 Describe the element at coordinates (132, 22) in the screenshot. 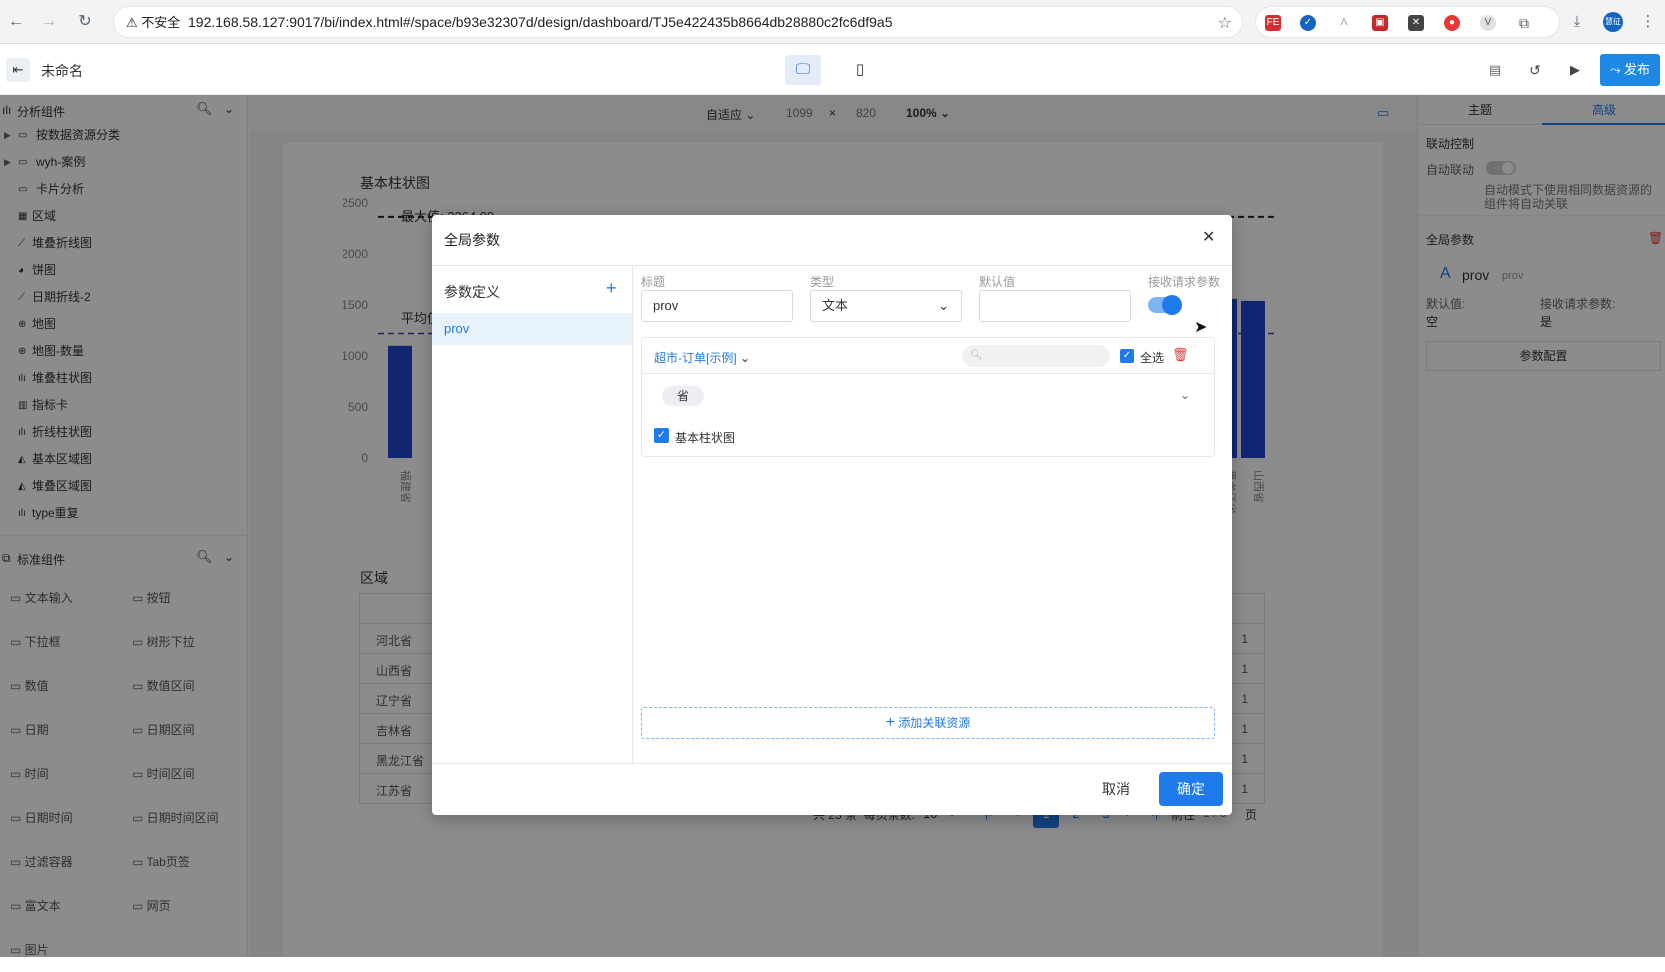

I see `warning-icon: ⚠` at that location.